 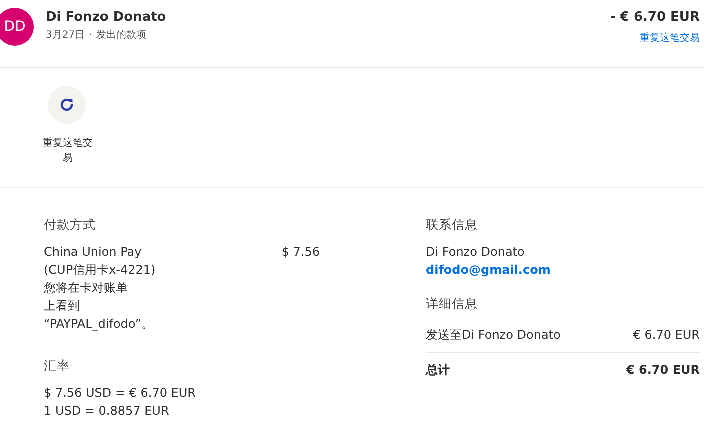 What do you see at coordinates (86, 288) in the screenshot?
I see `payment-method-text: 您将在卡对账单` at bounding box center [86, 288].